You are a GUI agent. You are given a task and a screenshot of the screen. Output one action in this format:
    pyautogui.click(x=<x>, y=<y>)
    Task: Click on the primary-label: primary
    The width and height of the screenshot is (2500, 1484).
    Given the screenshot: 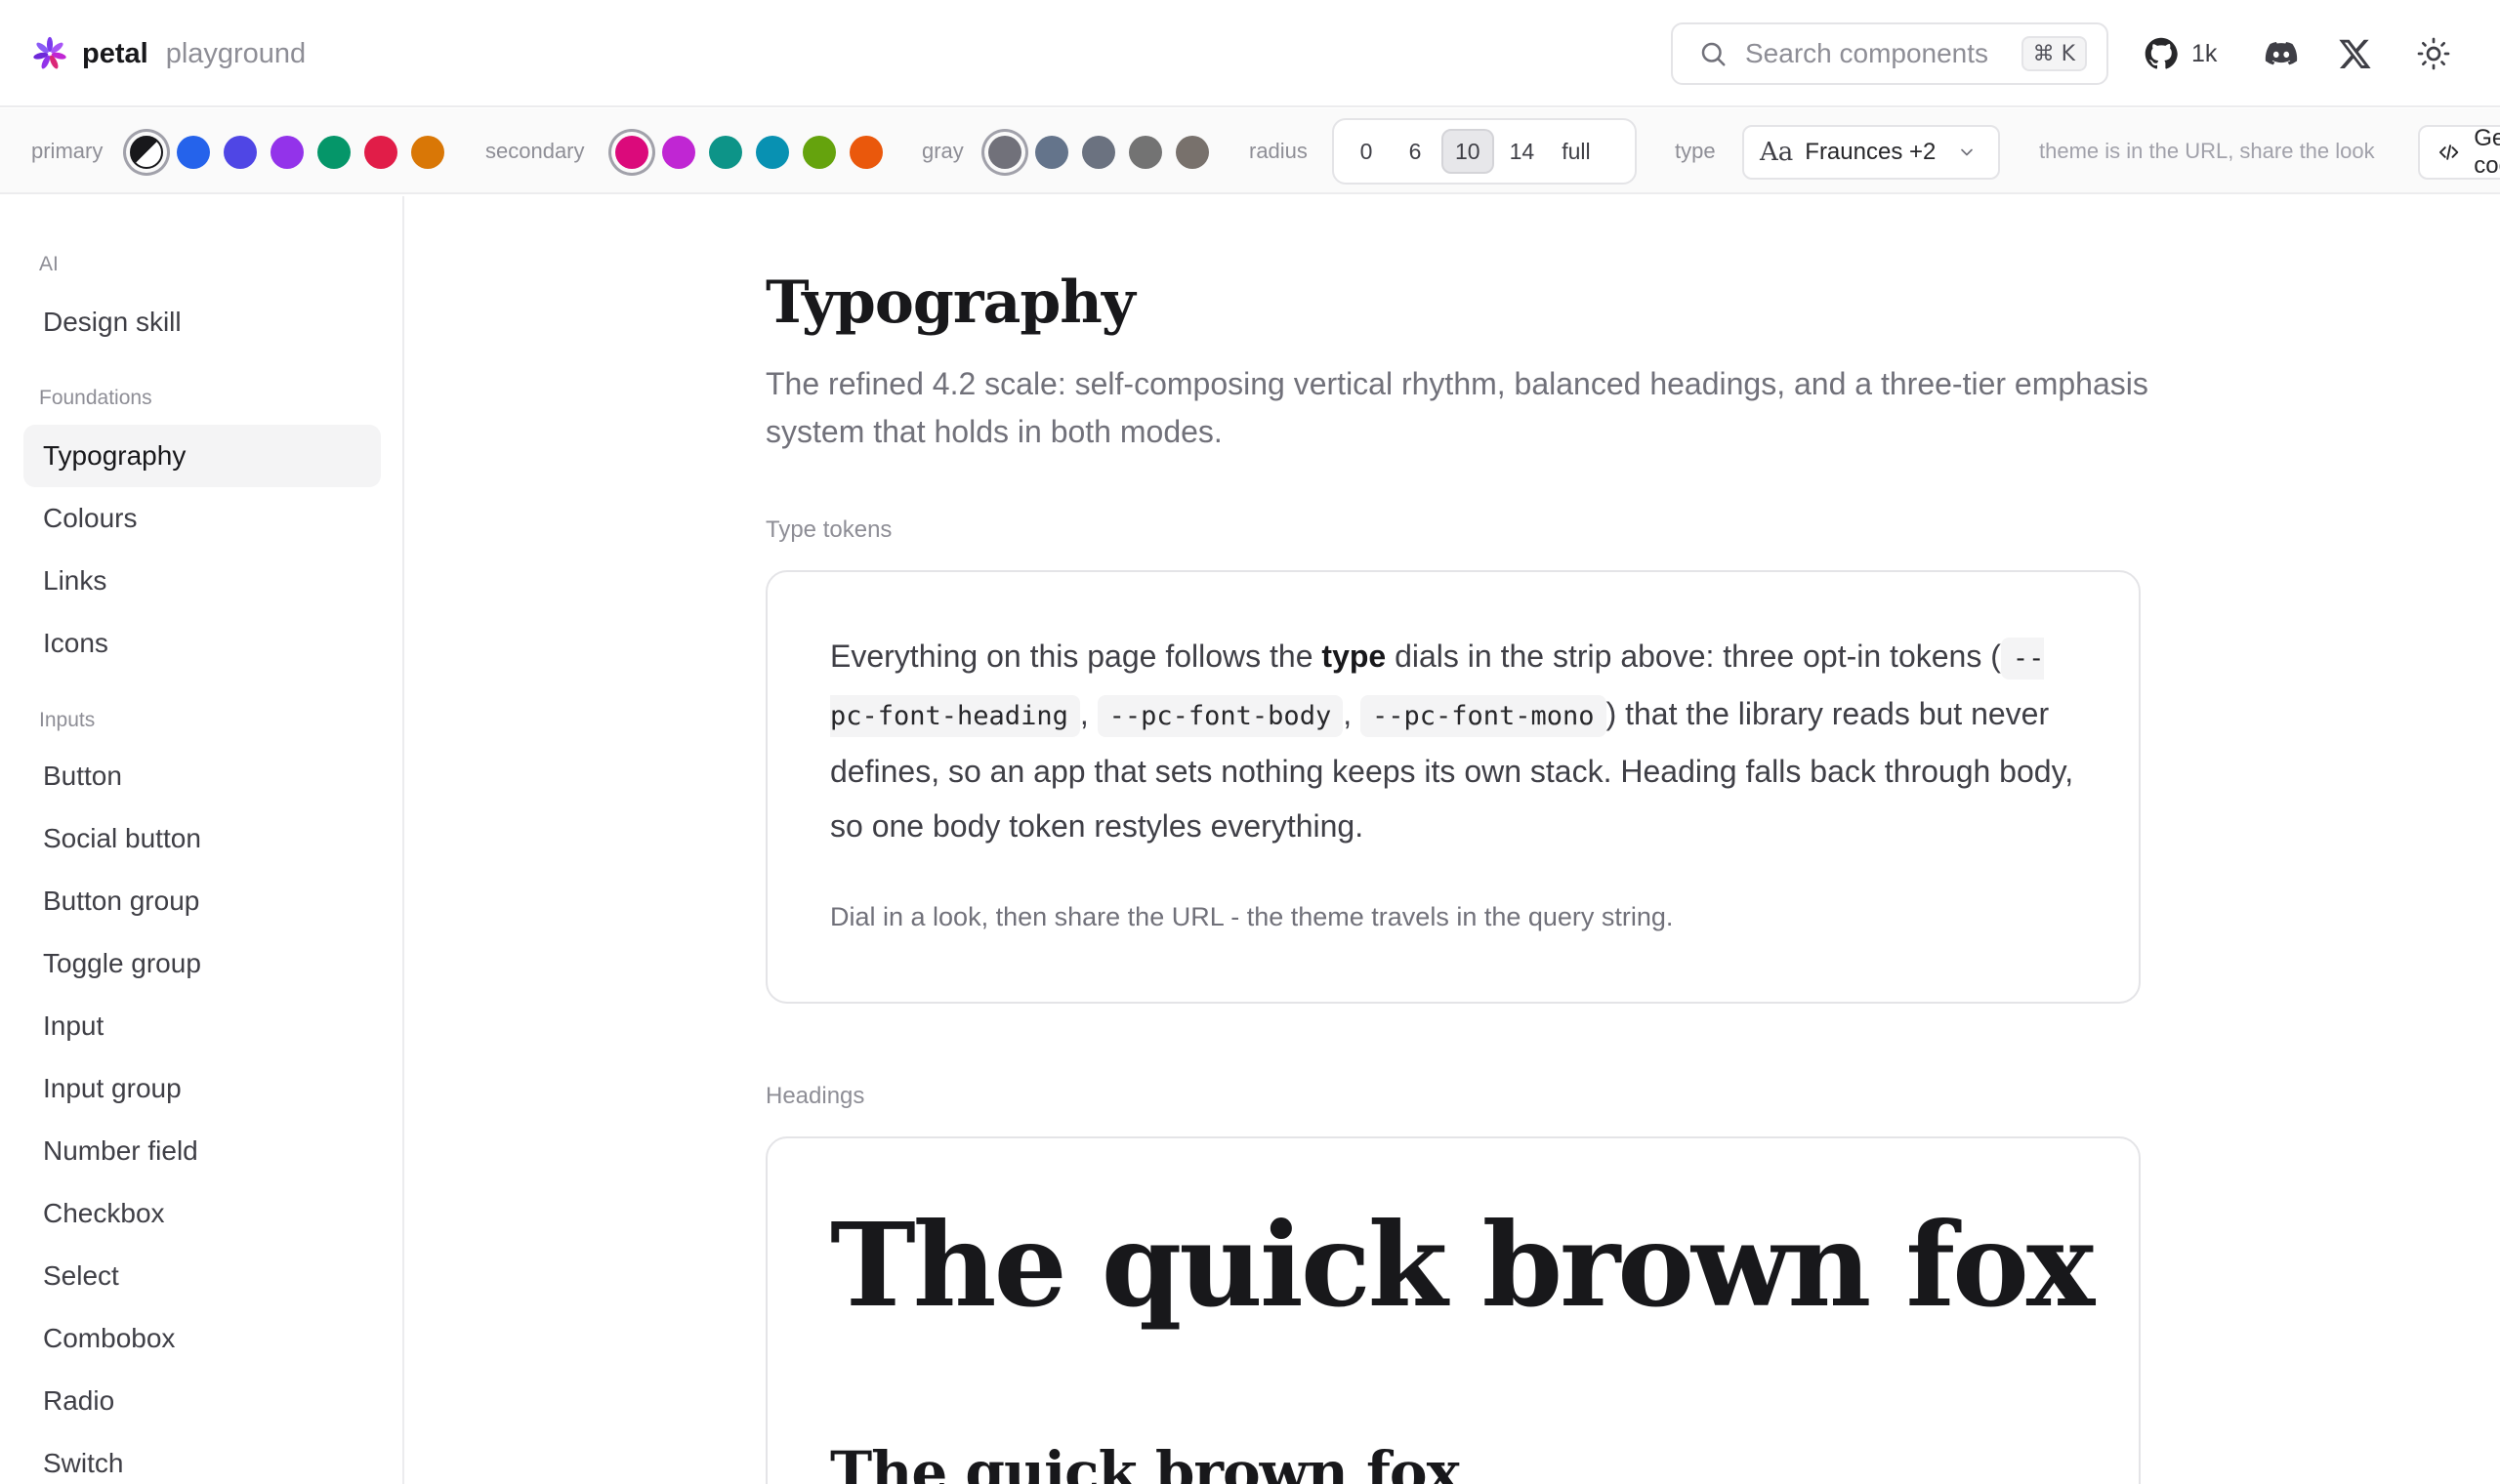 What is the action you would take?
    pyautogui.click(x=67, y=151)
    